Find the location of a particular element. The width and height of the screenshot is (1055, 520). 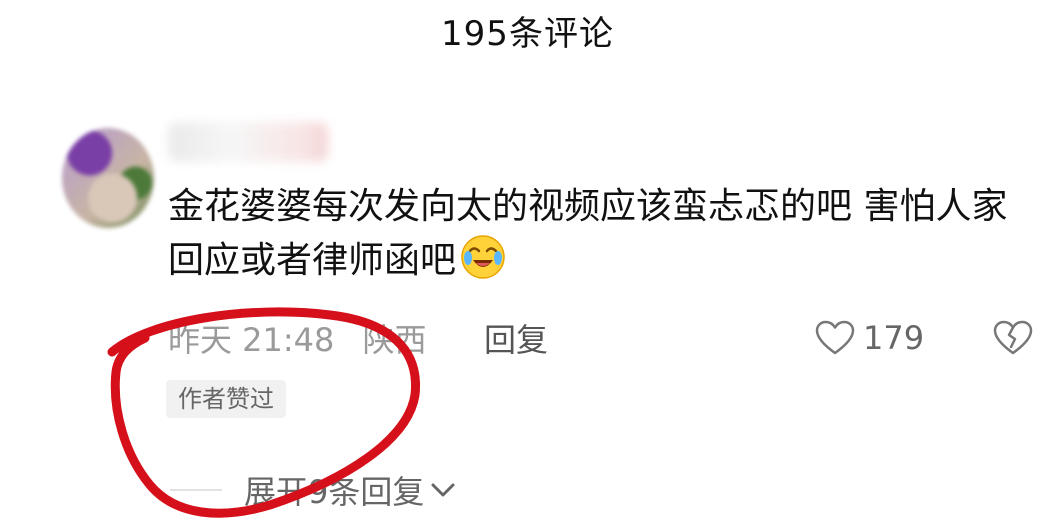

like-button: 179 is located at coordinates (869, 338).